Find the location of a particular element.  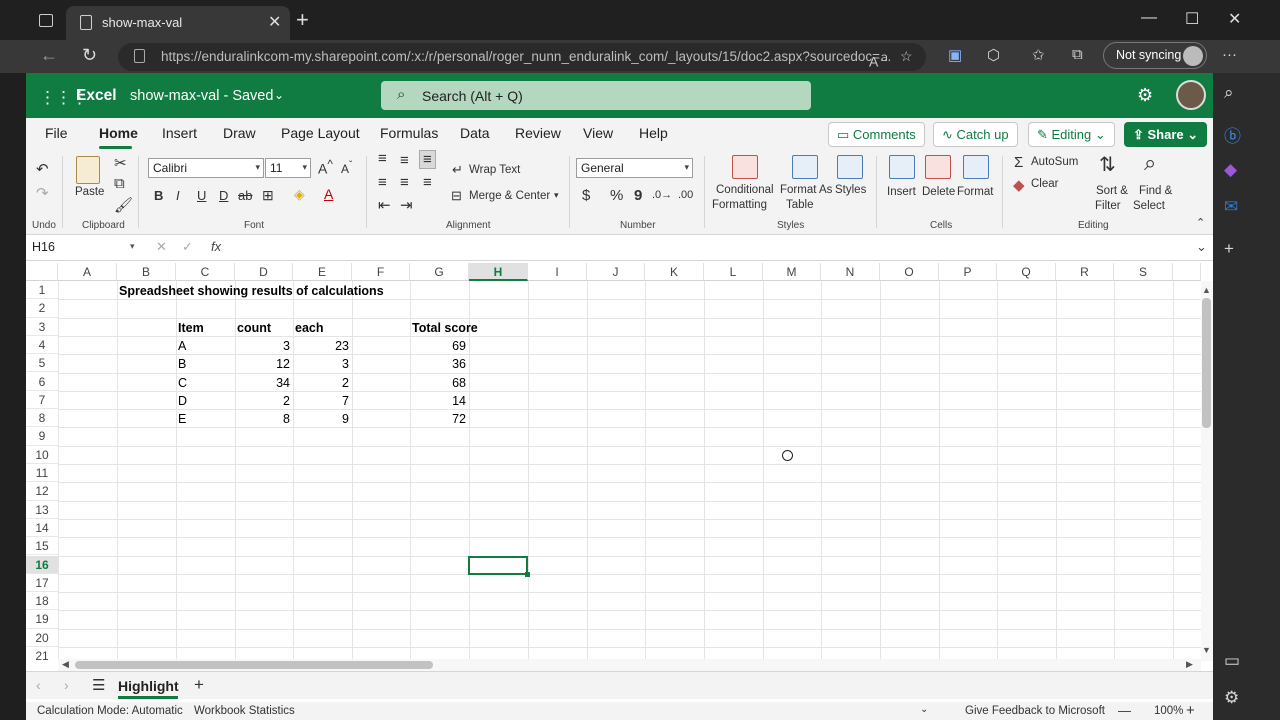

column-header-i: I is located at coordinates (557, 272).